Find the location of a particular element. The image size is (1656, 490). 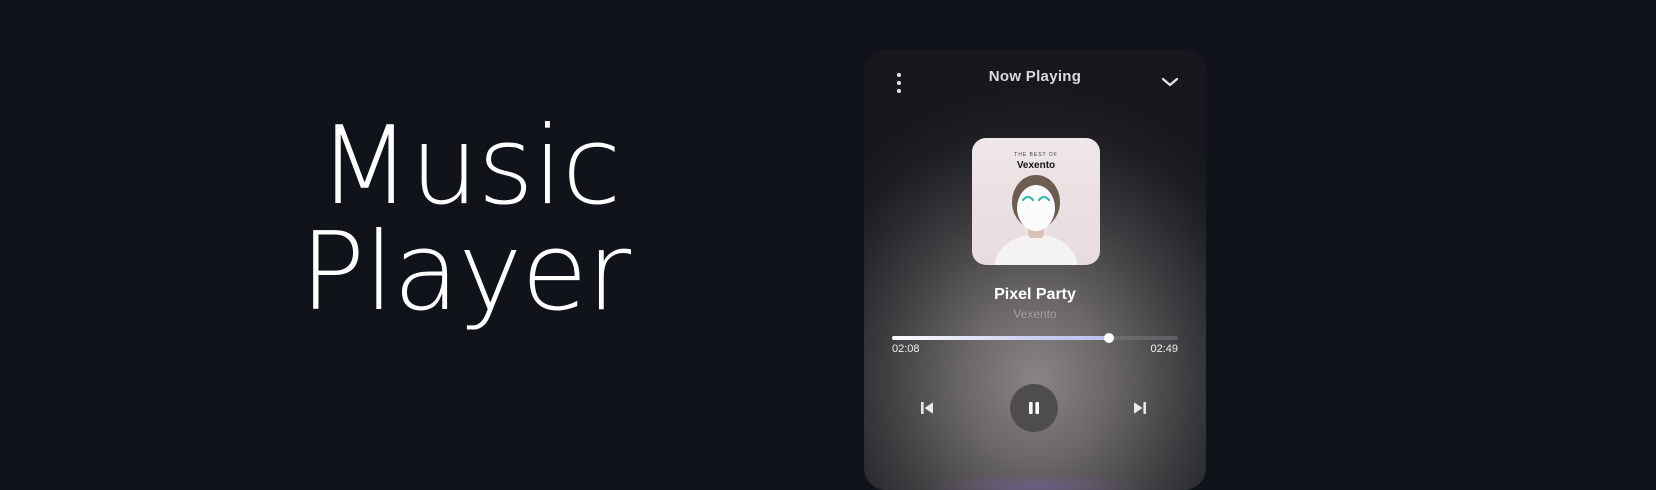

track-artist: Vexento is located at coordinates (1035, 314).